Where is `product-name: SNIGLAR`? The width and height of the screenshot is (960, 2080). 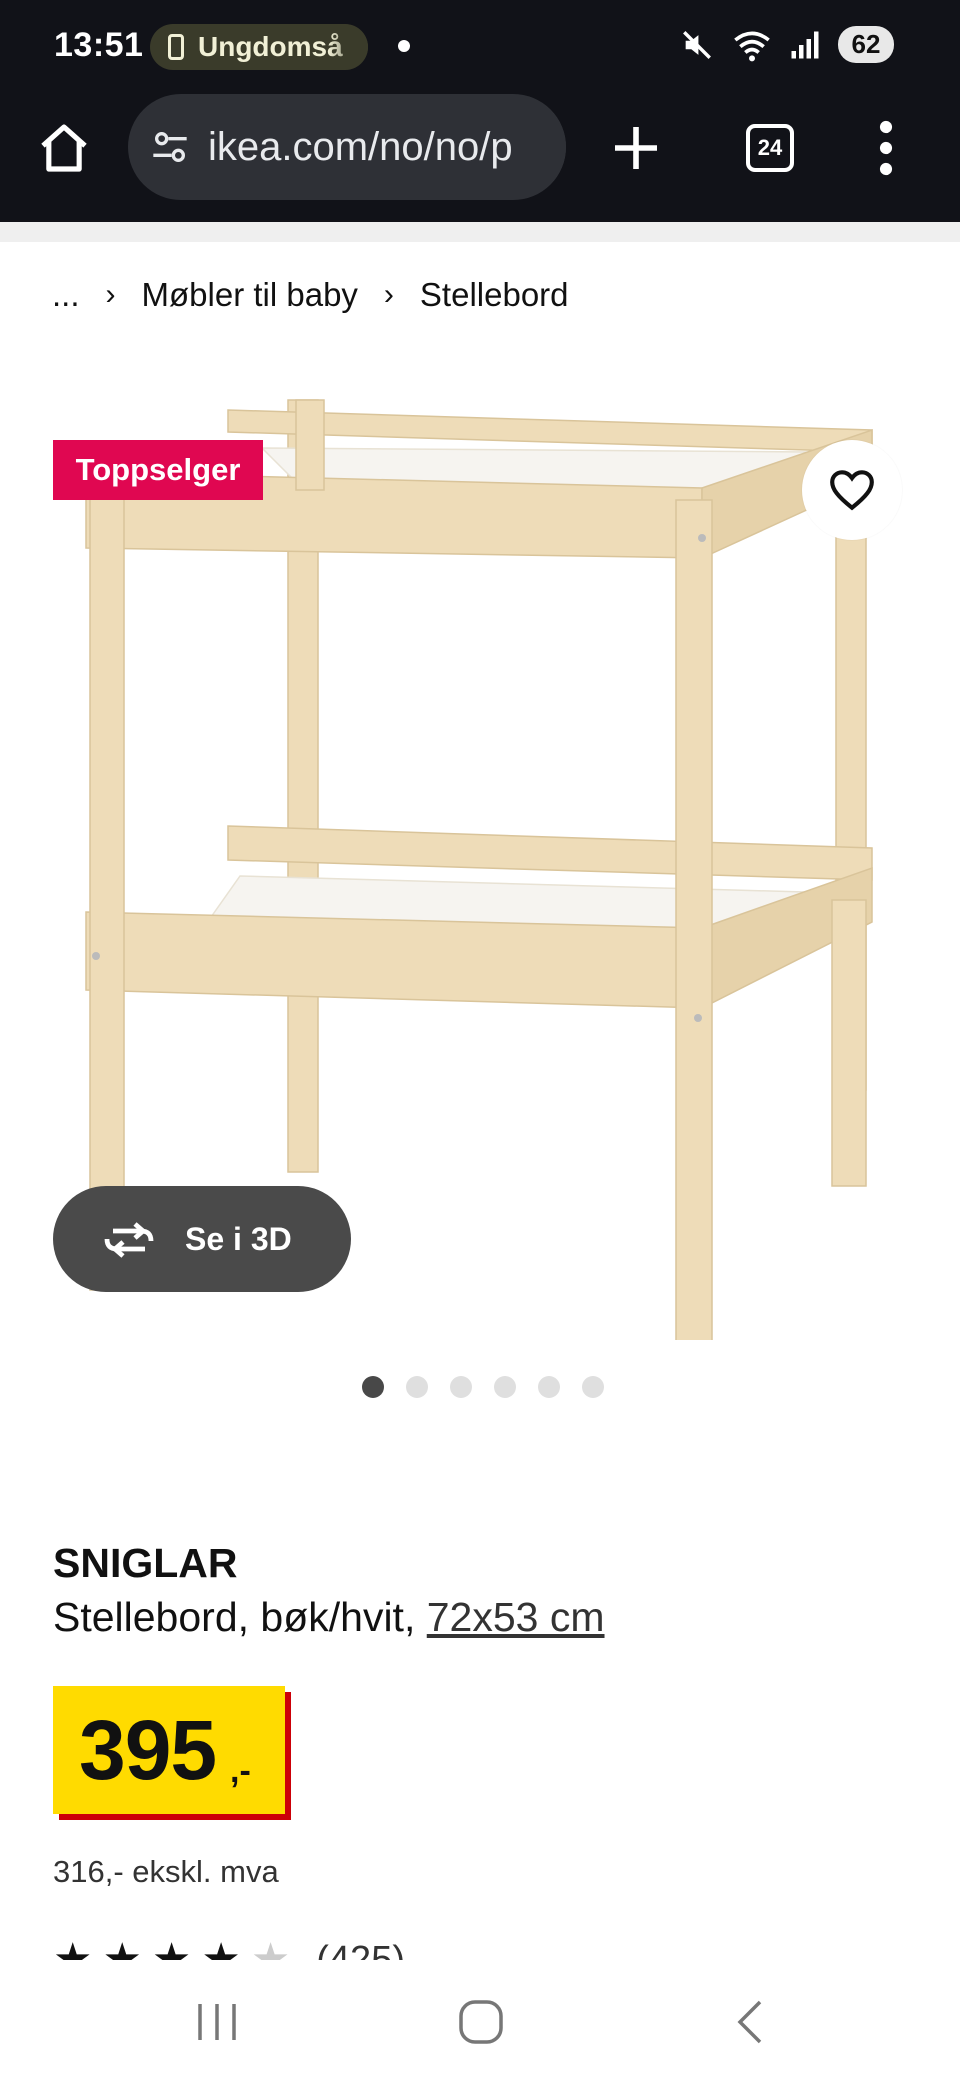
product-name: SNIGLAR is located at coordinates (145, 1563).